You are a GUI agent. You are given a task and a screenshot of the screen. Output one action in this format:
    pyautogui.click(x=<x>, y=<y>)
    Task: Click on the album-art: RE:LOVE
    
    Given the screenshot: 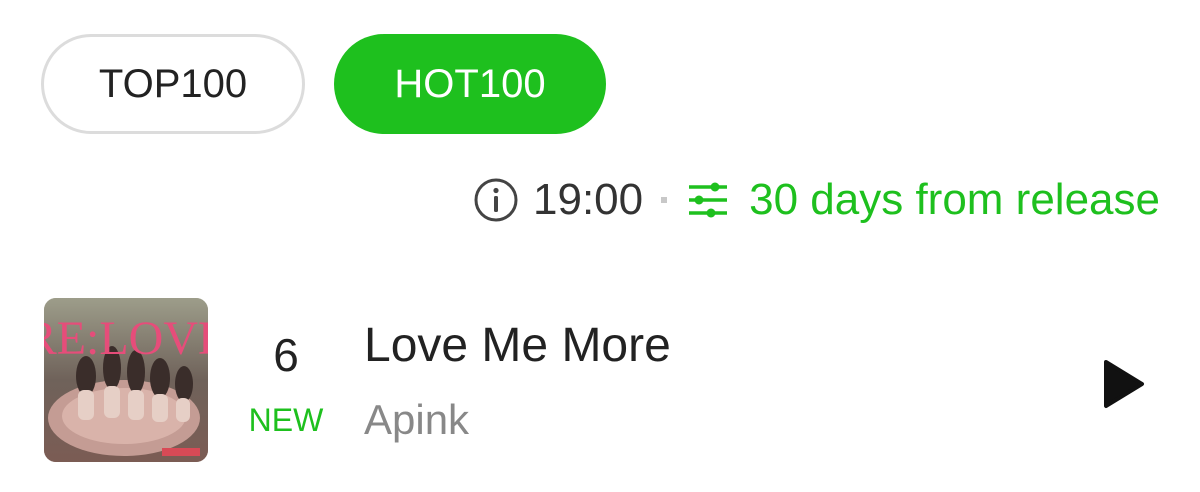 What is the action you would take?
    pyautogui.click(x=126, y=380)
    